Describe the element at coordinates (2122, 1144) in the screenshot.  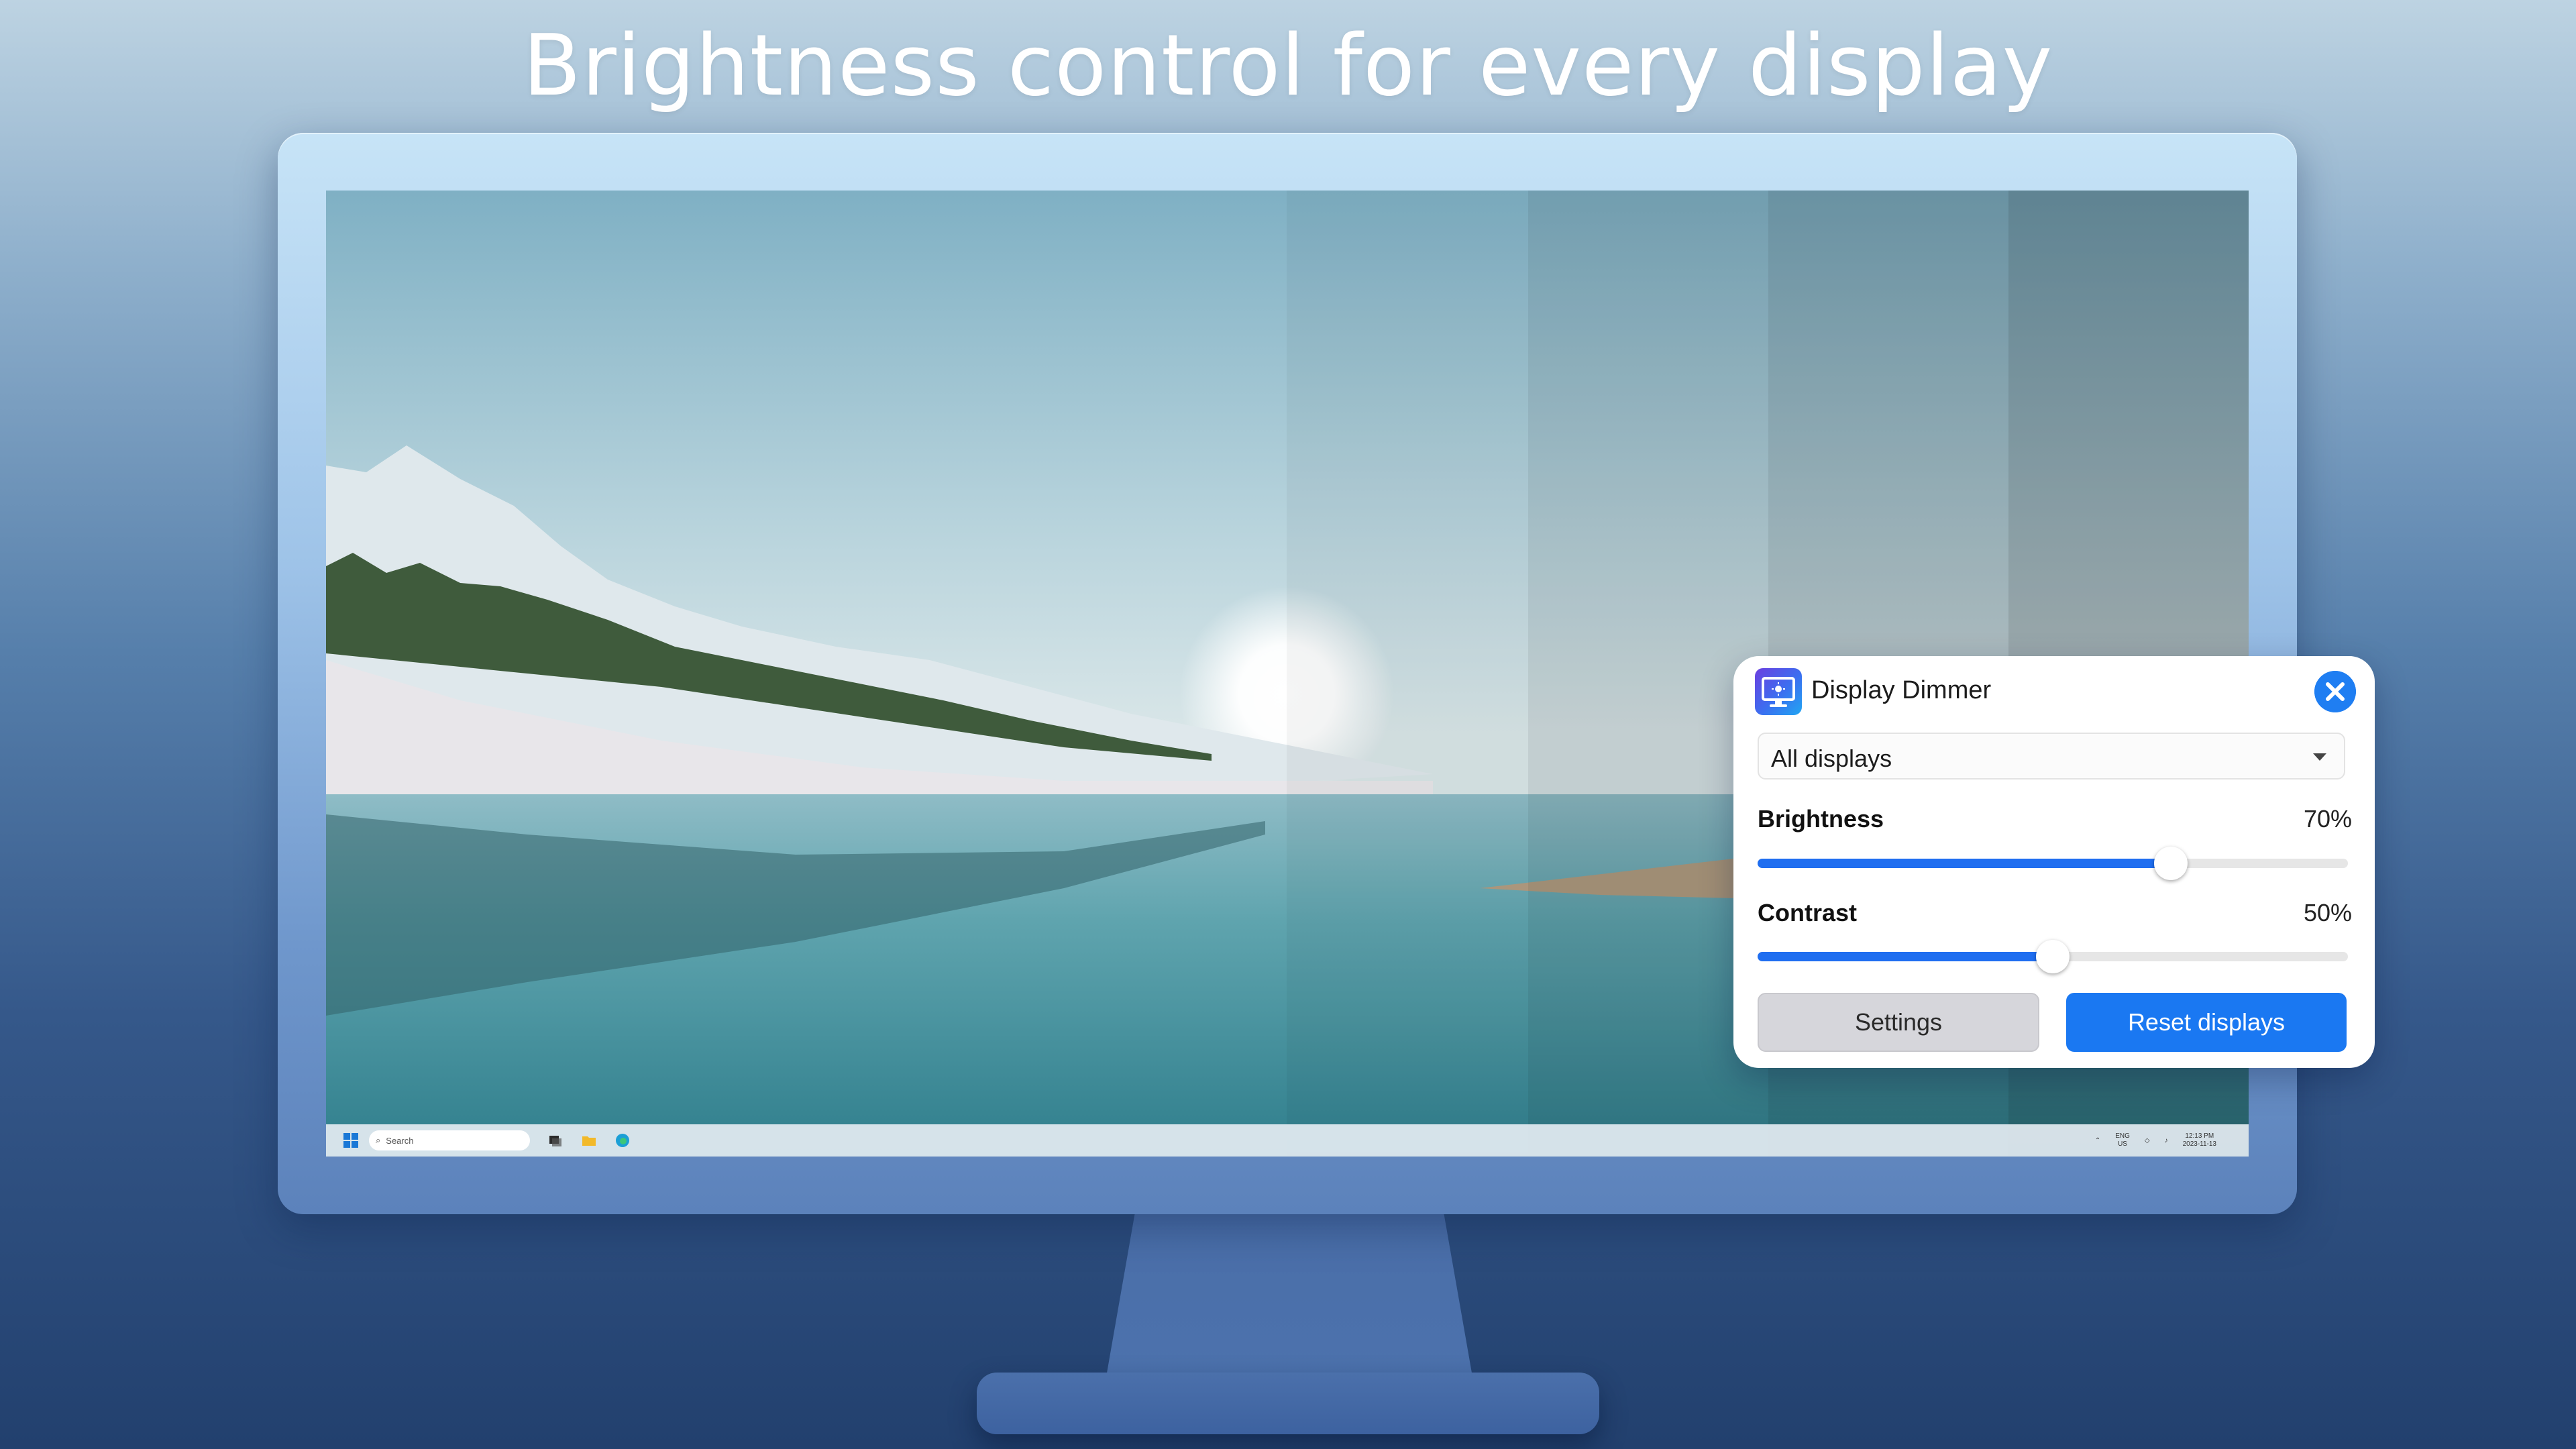
I see `language-region: US` at that location.